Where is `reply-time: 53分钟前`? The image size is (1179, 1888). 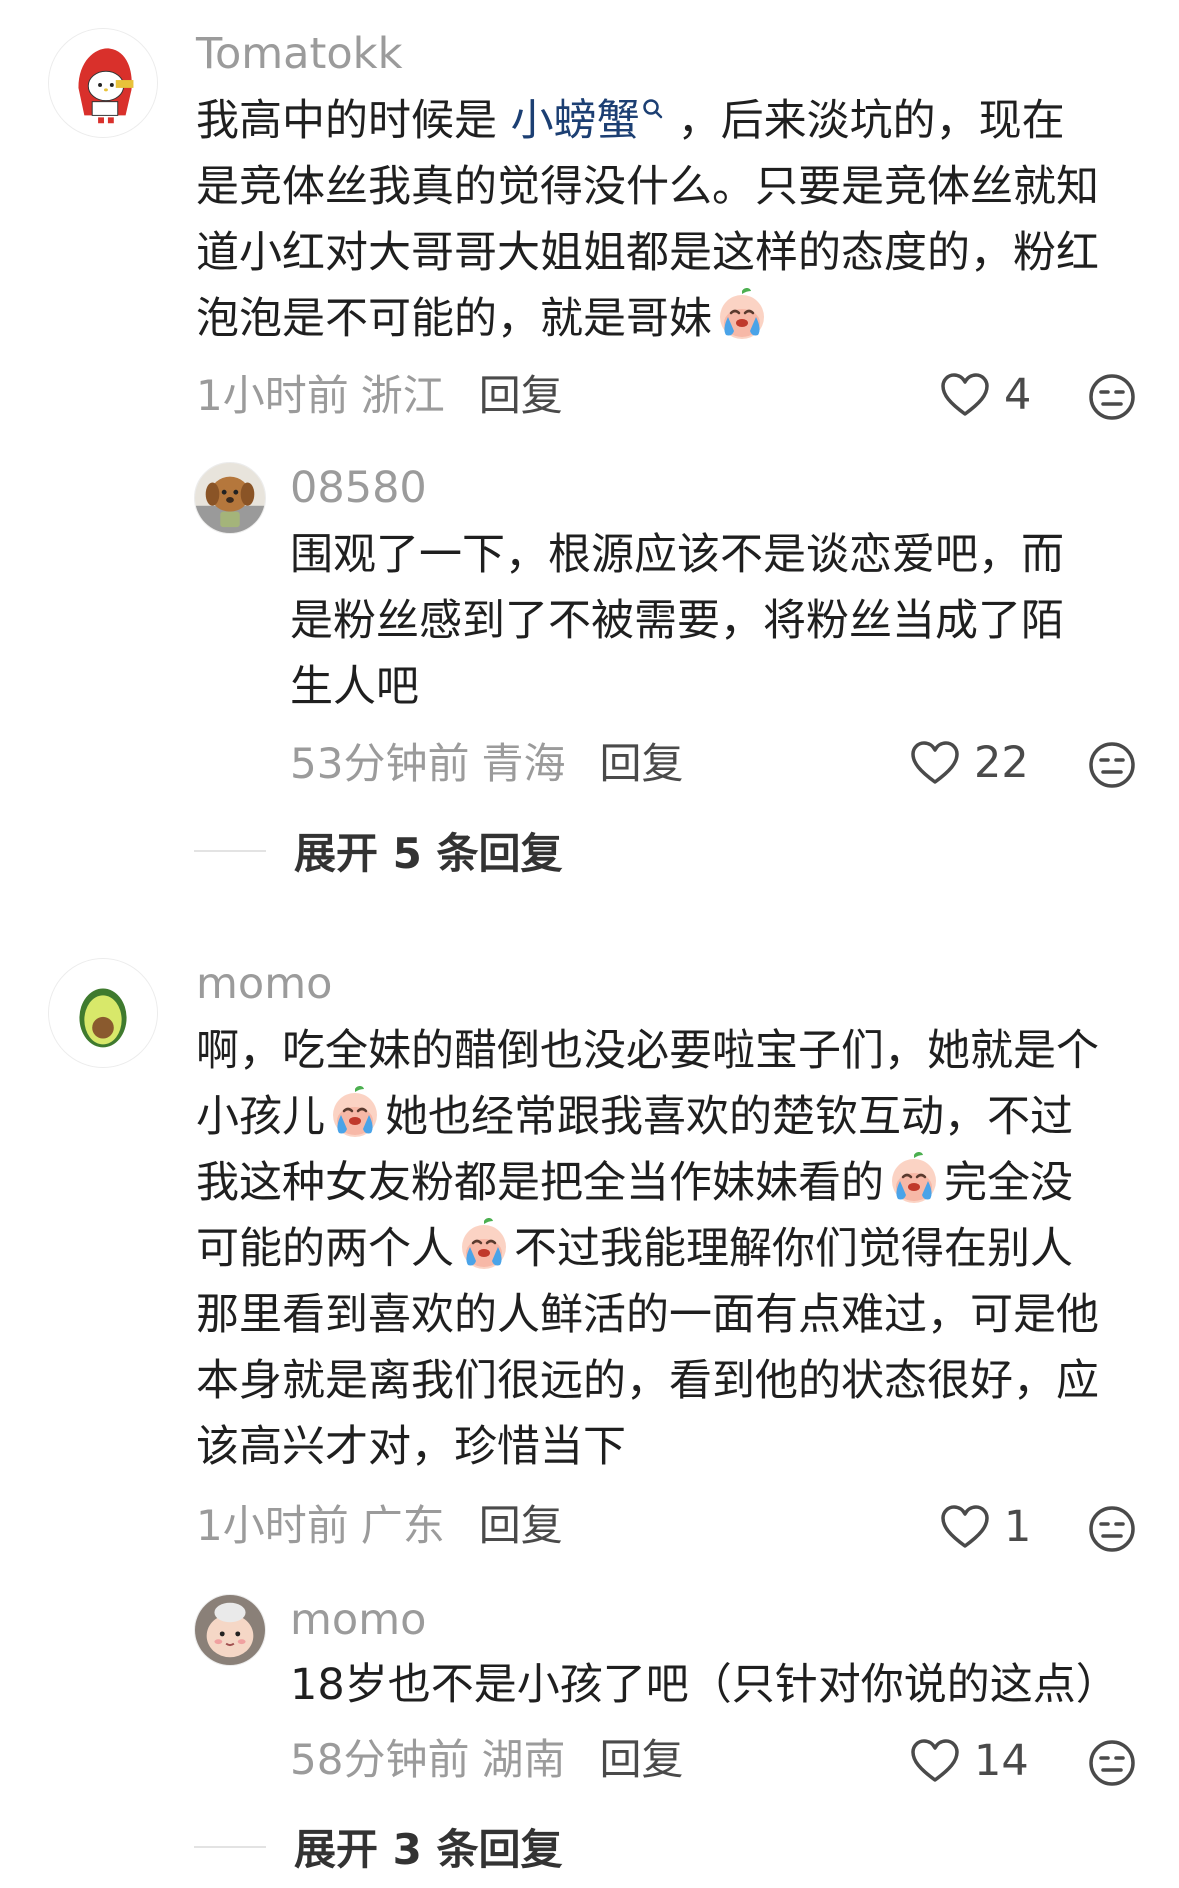
reply-time: 53分钟前 is located at coordinates (380, 763).